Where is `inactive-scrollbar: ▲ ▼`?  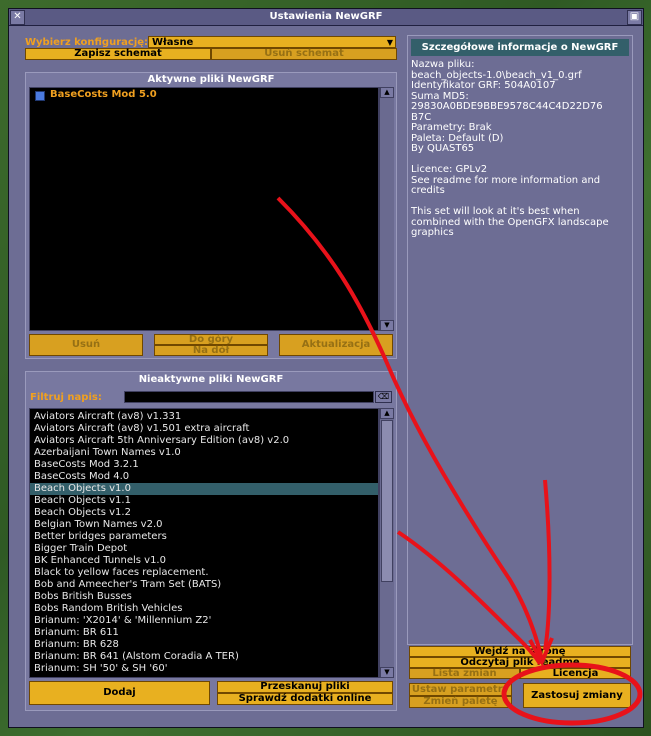 inactive-scrollbar: ▲ ▼ is located at coordinates (386, 543).